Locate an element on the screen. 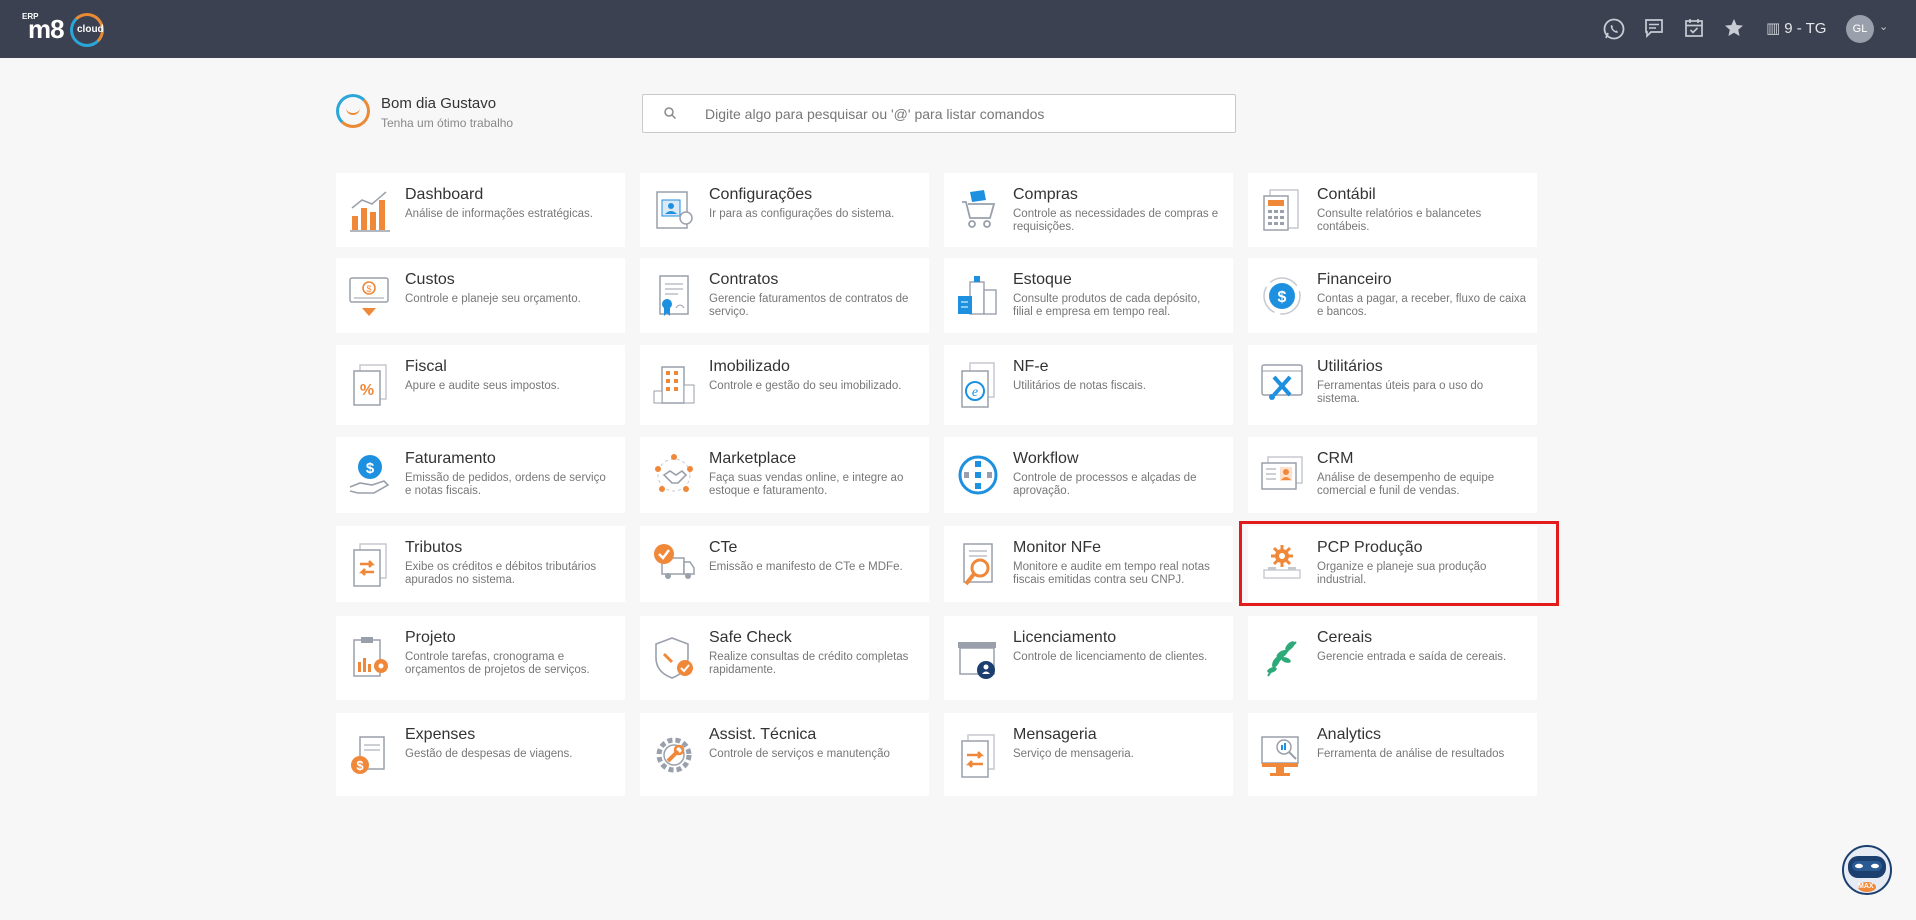  module-title: Contábil is located at coordinates (1346, 194).